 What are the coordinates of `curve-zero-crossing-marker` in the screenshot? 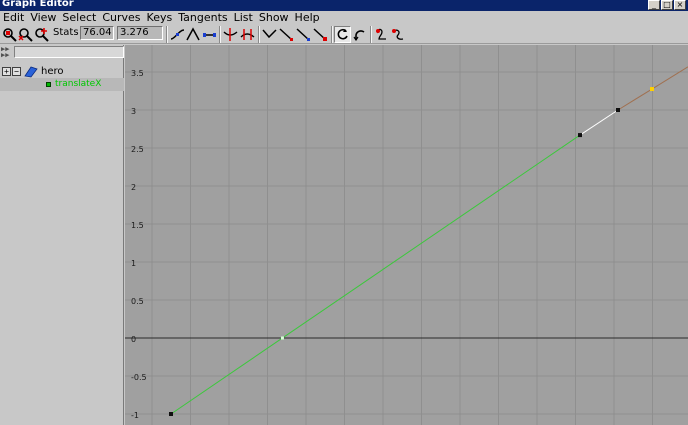 It's located at (282, 338).